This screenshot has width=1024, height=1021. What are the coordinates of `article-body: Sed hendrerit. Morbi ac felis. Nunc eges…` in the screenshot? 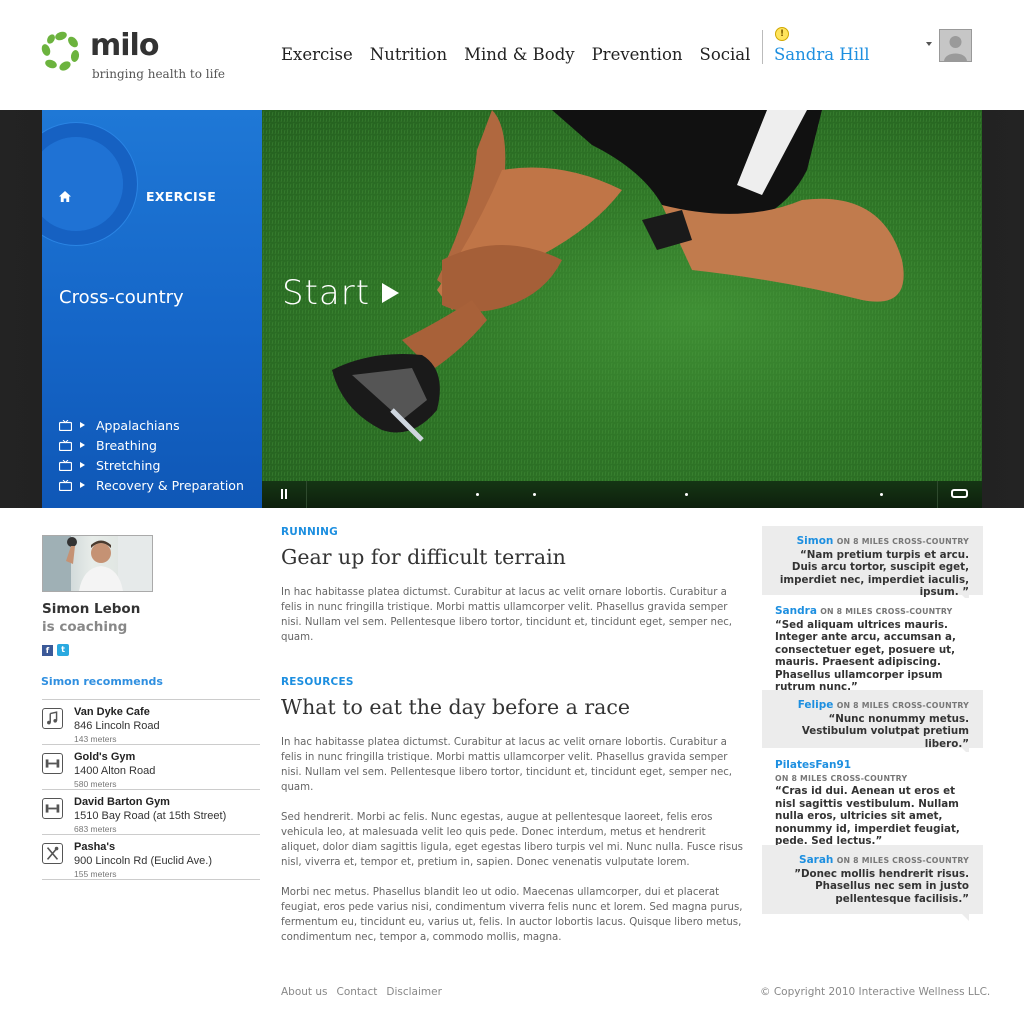 It's located at (512, 840).